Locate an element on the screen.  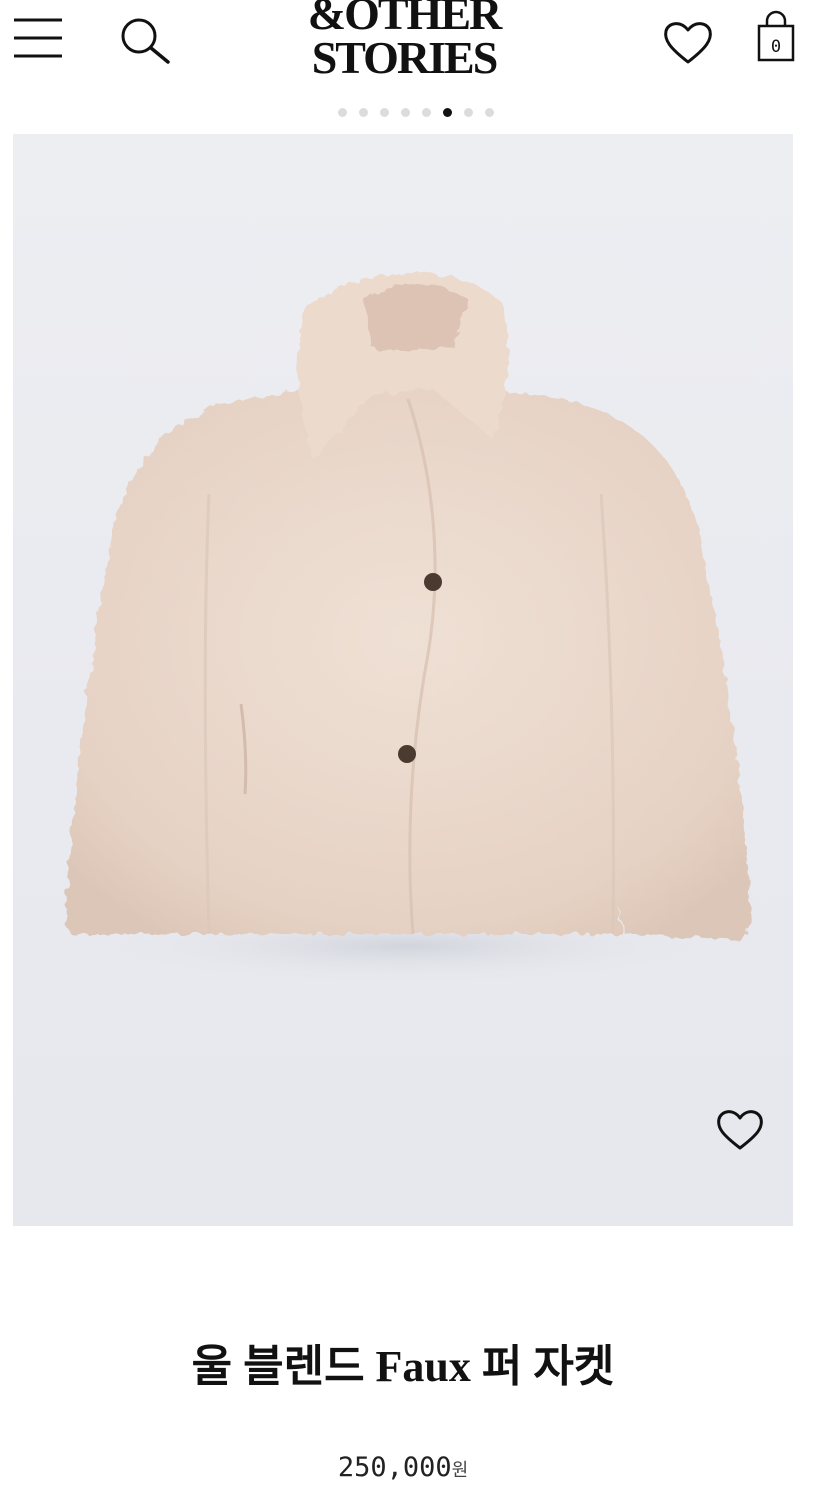
product-price: 250,000원 is located at coordinates (403, 1467).